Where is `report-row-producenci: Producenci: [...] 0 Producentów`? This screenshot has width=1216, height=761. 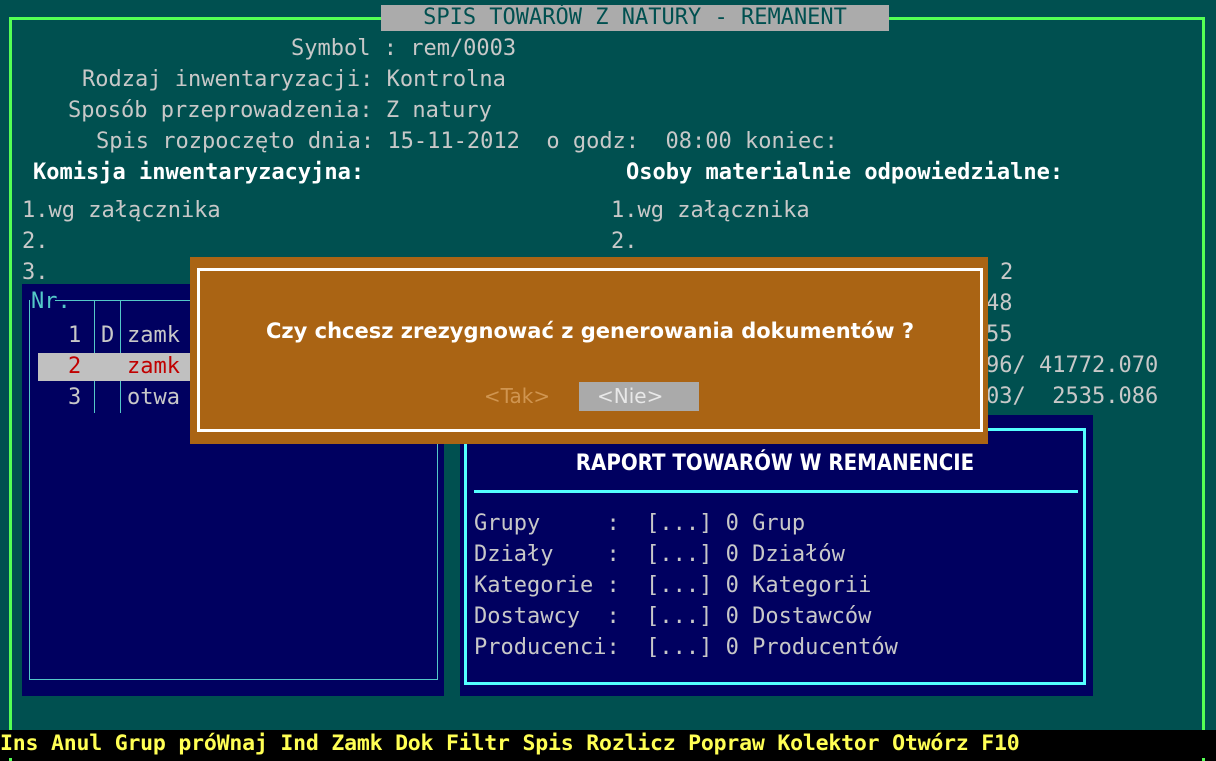
report-row-producenci: Producenci: [...] 0 Producentów is located at coordinates (686, 647).